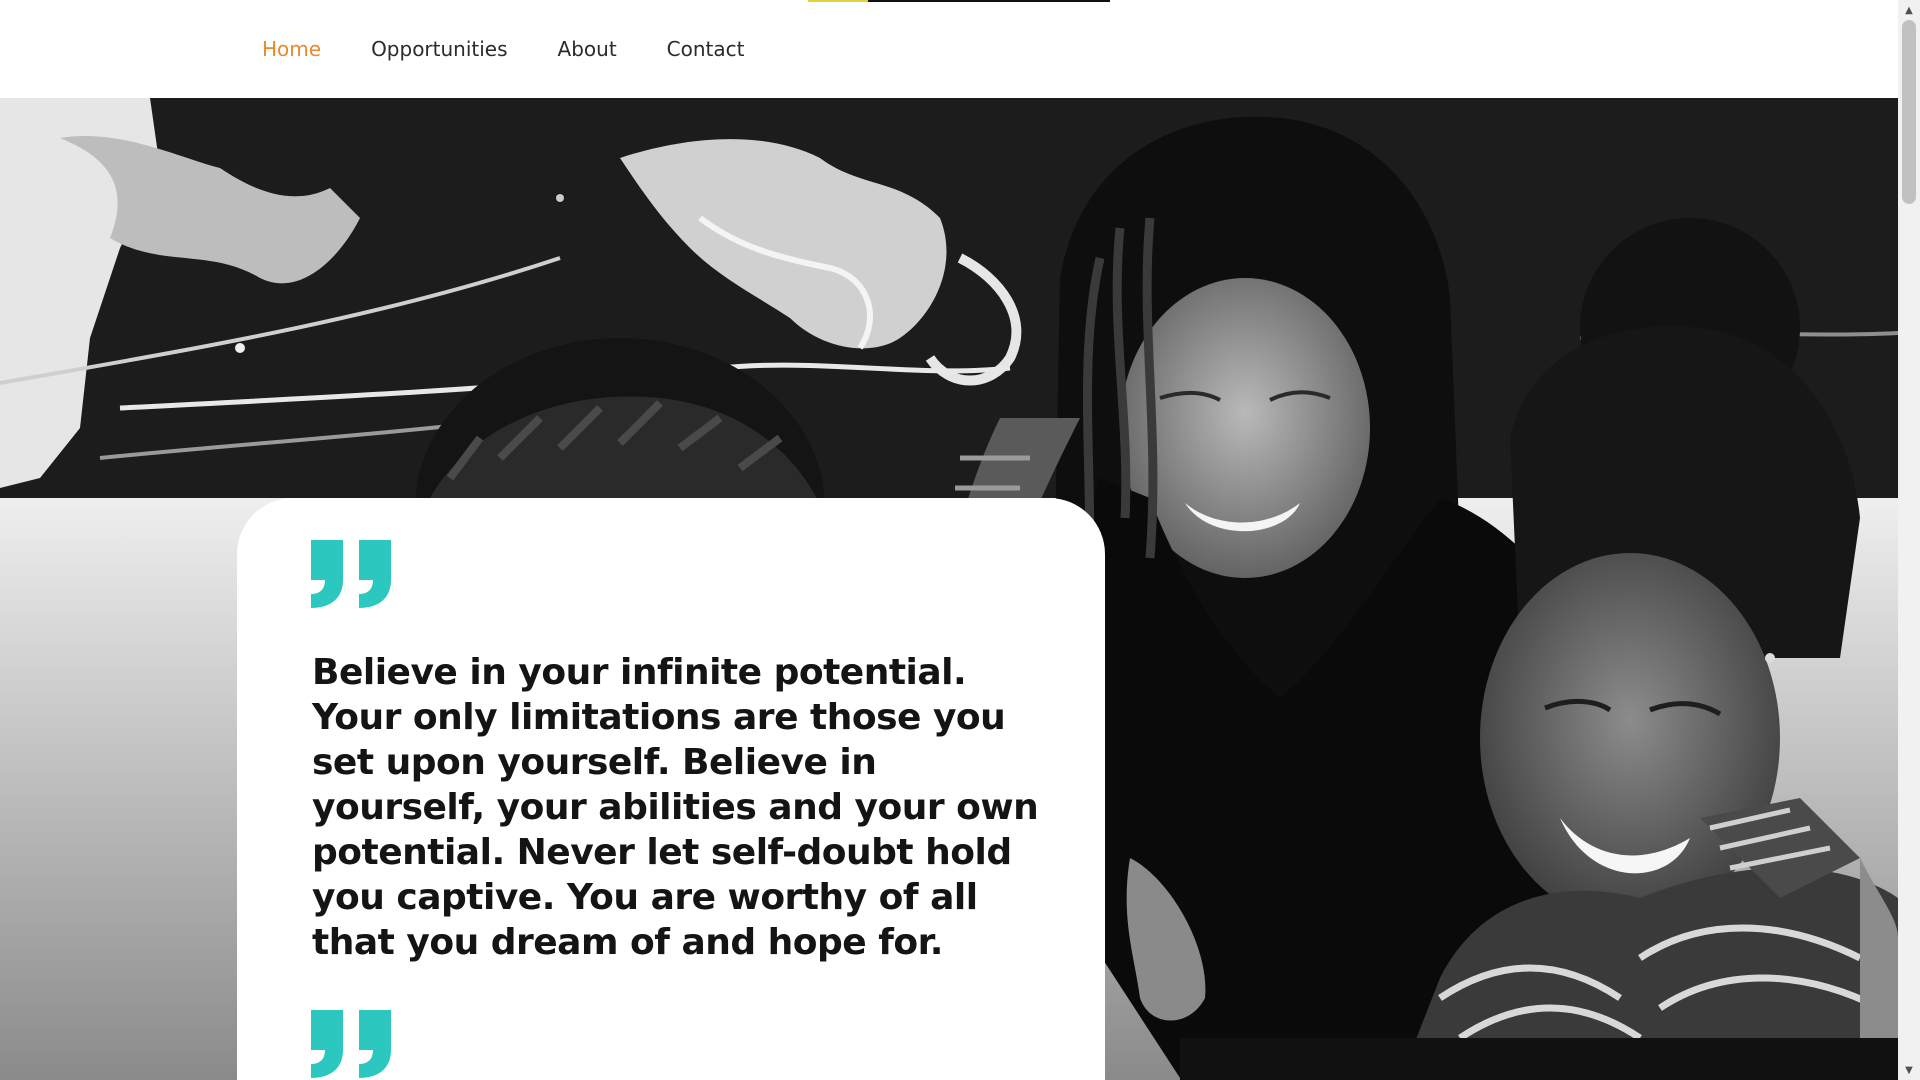 The height and width of the screenshot is (1080, 1920). What do you see at coordinates (1909, 10) in the screenshot?
I see `scroll-up-arrow-icon: ▲` at bounding box center [1909, 10].